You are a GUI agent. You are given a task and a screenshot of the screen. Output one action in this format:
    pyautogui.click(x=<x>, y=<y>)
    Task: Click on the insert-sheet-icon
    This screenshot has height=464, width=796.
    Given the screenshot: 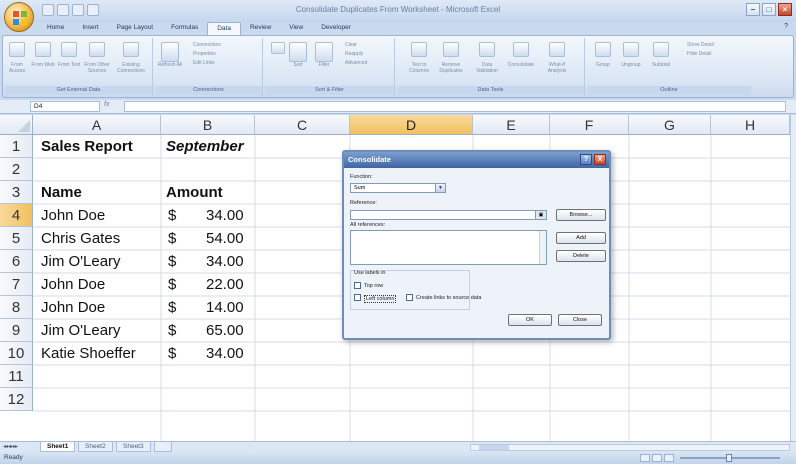 What is the action you would take?
    pyautogui.click(x=163, y=447)
    